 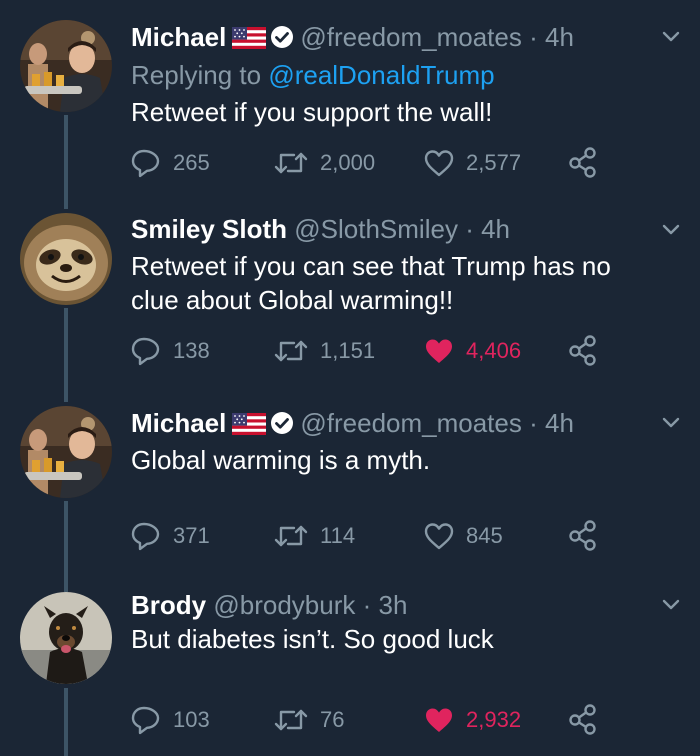 I want to click on like-count: 2,577, so click(x=494, y=162).